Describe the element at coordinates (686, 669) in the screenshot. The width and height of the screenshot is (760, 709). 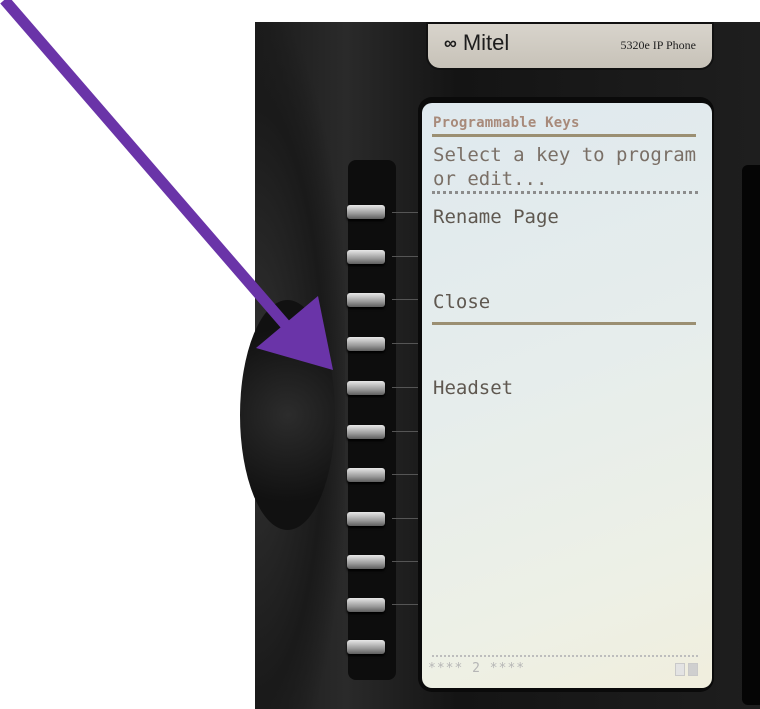
I see `page-indicator-icon` at that location.